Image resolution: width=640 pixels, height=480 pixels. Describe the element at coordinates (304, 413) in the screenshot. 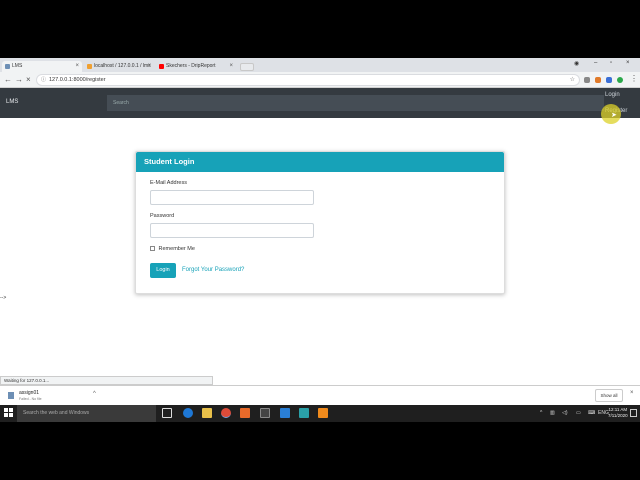

I see `app-icon` at that location.